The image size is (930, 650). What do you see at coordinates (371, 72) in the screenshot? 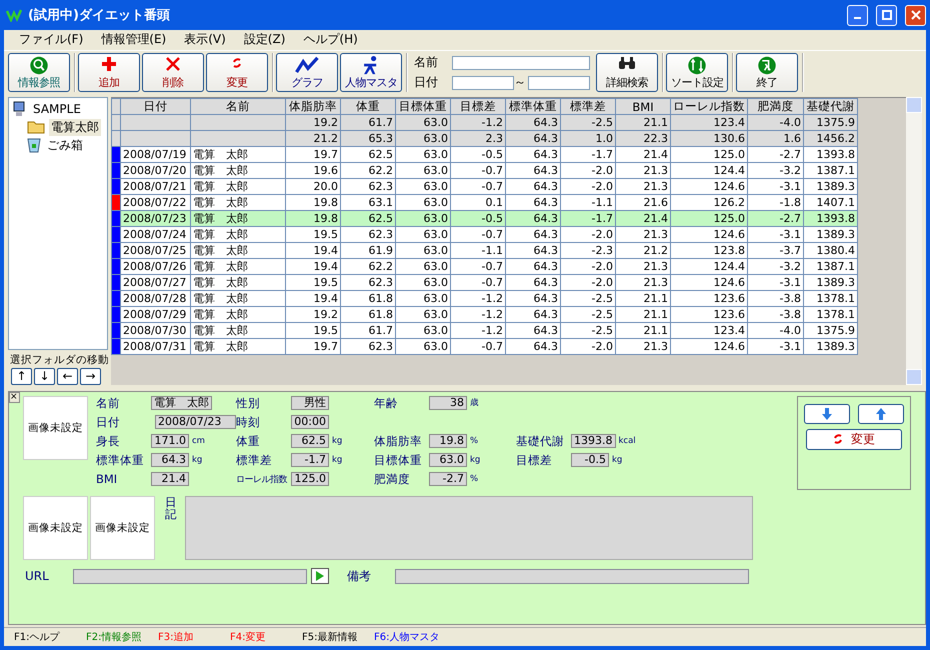
I see `toolbar-button: 人物マスタ` at bounding box center [371, 72].